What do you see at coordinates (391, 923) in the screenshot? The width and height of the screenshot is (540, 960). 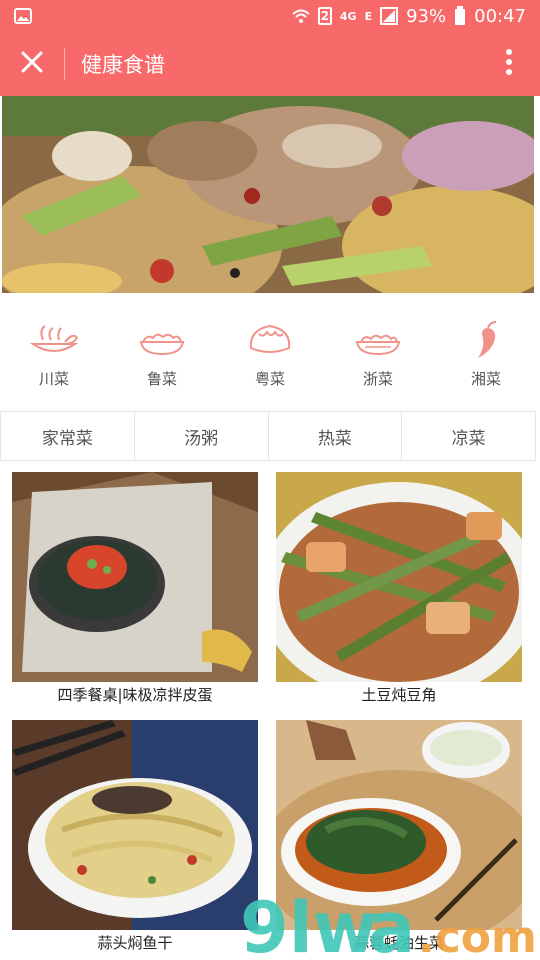 I see `svg-text: a` at bounding box center [391, 923].